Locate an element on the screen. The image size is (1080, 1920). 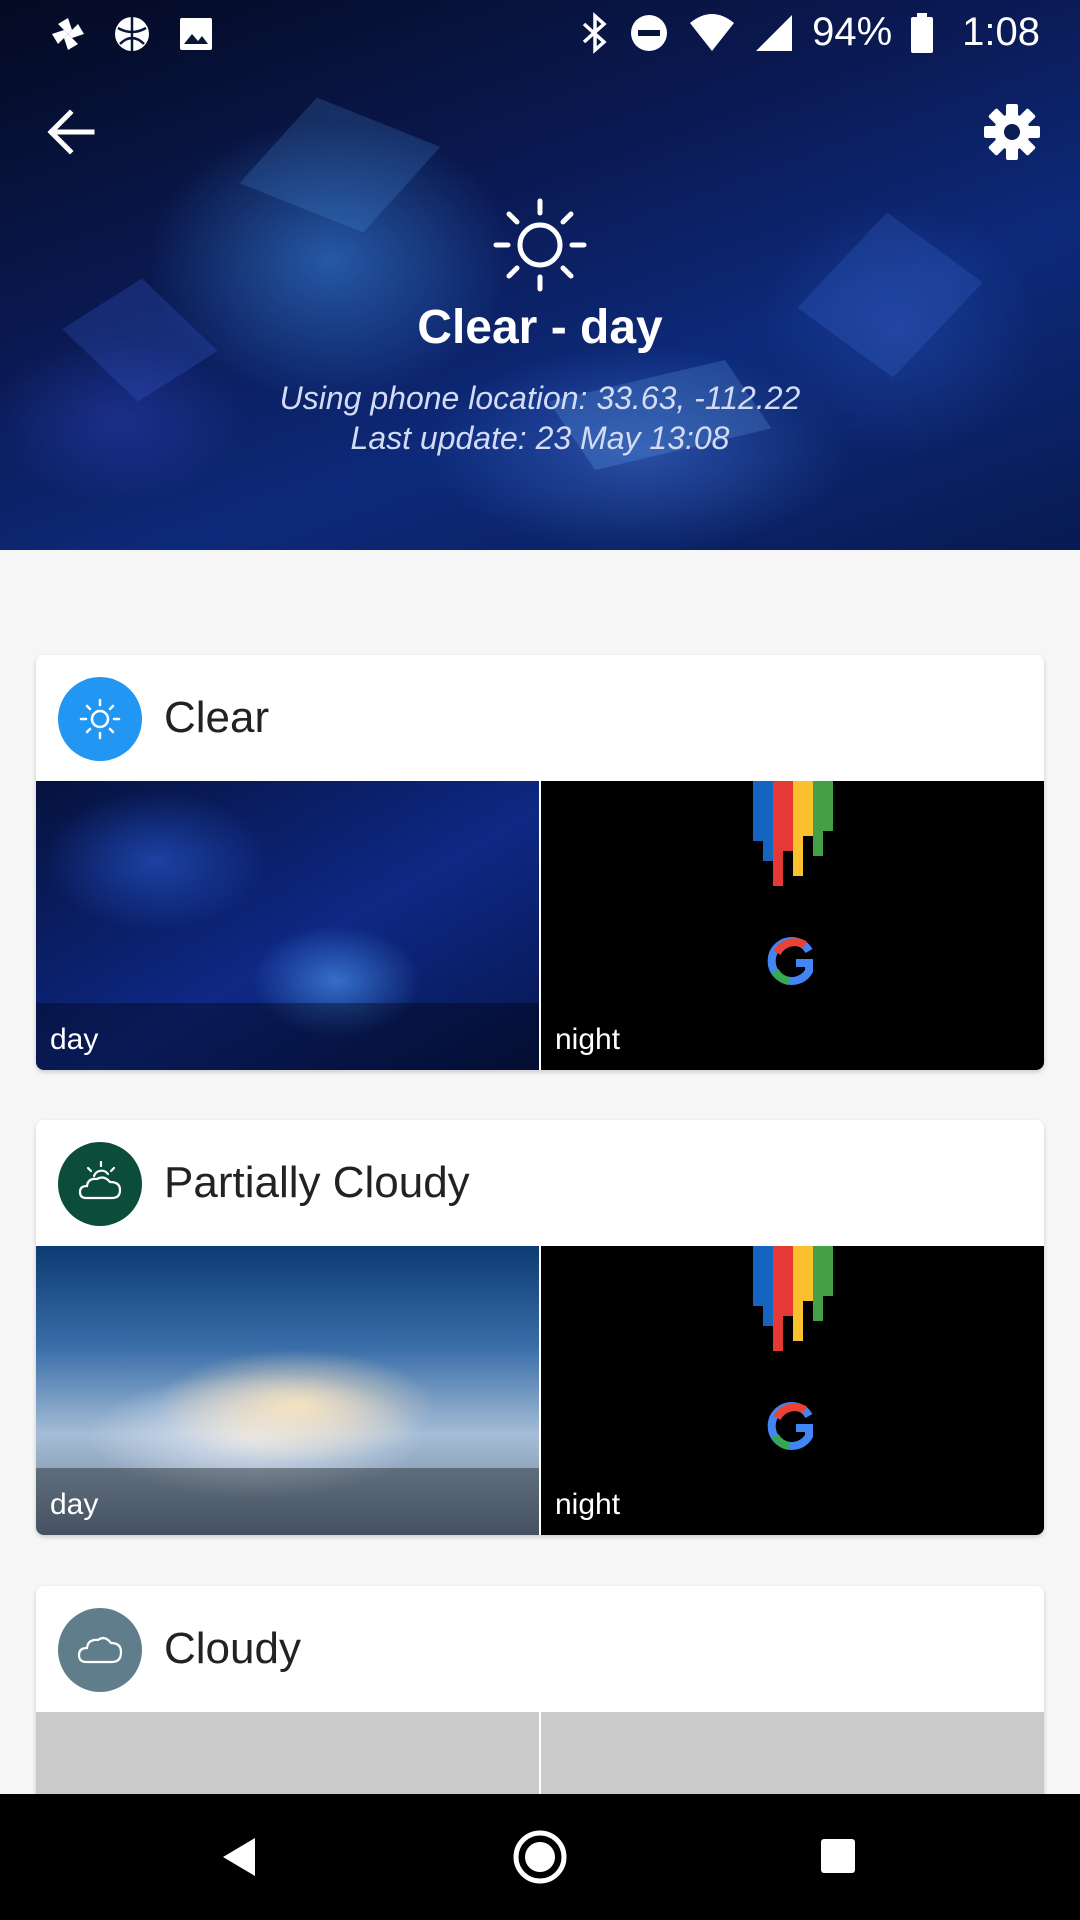
back-button is located at coordinates (72, 132).